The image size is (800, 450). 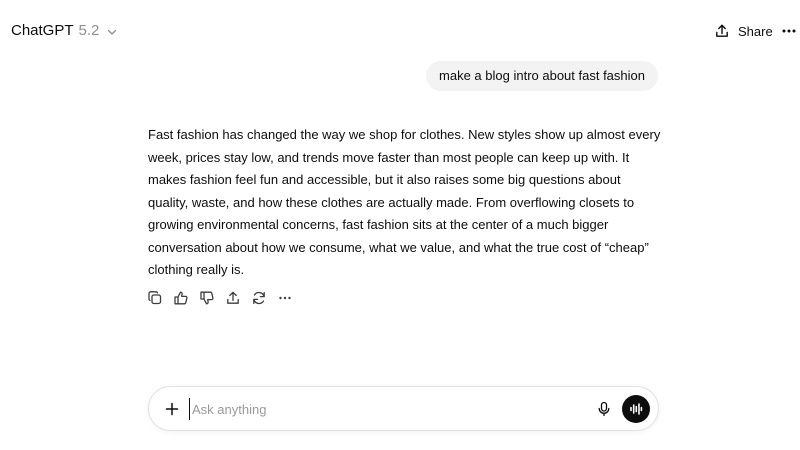 What do you see at coordinates (542, 76) in the screenshot?
I see `user-message: make a blog intro about fast fashion` at bounding box center [542, 76].